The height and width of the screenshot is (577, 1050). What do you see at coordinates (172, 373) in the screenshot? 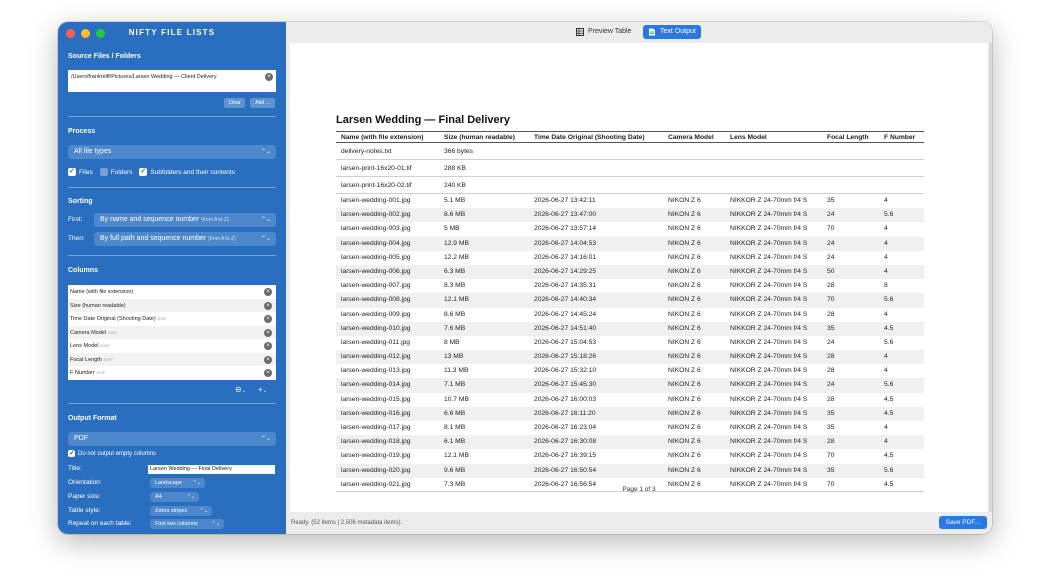
I see `column-item: F Number EXIF ×` at bounding box center [172, 373].